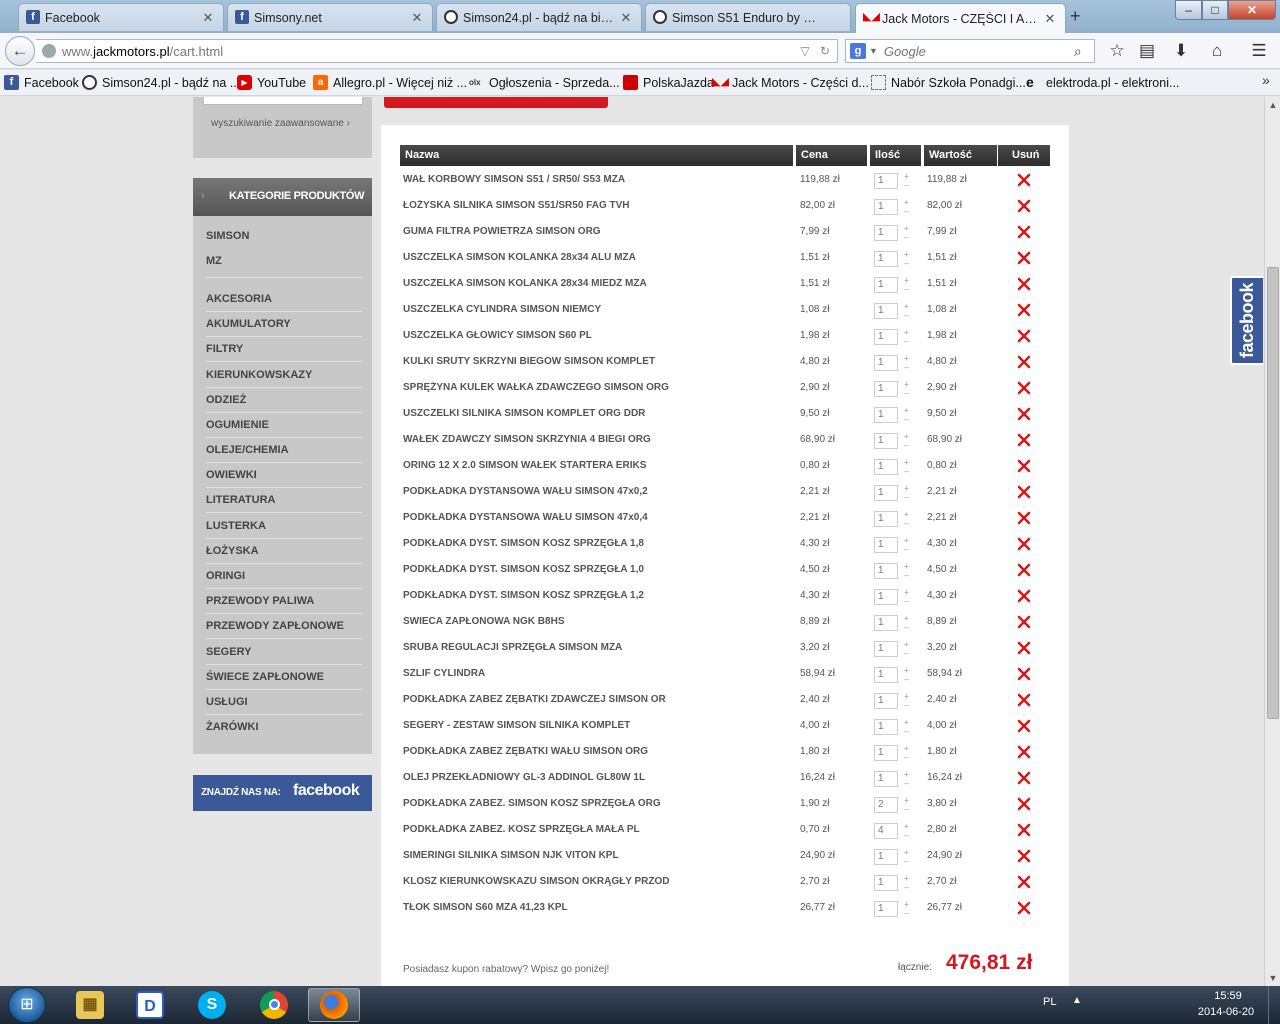  What do you see at coordinates (1075, 16) in the screenshot?
I see `new-tab-button: +` at bounding box center [1075, 16].